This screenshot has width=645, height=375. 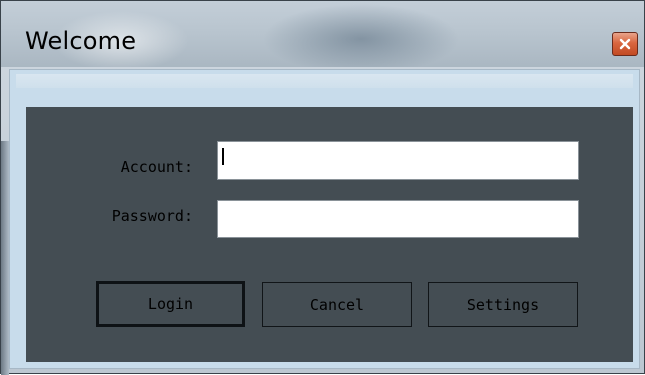 What do you see at coordinates (170, 304) in the screenshot?
I see `login-button: Login` at bounding box center [170, 304].